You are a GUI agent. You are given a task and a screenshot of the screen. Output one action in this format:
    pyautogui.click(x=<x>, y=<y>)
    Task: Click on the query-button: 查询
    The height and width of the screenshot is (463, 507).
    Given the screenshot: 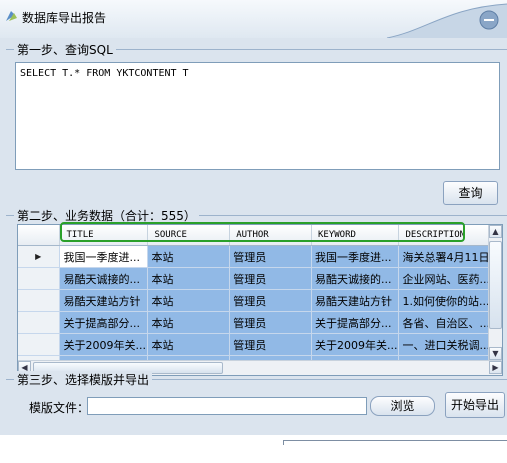 What is the action you would take?
    pyautogui.click(x=470, y=193)
    